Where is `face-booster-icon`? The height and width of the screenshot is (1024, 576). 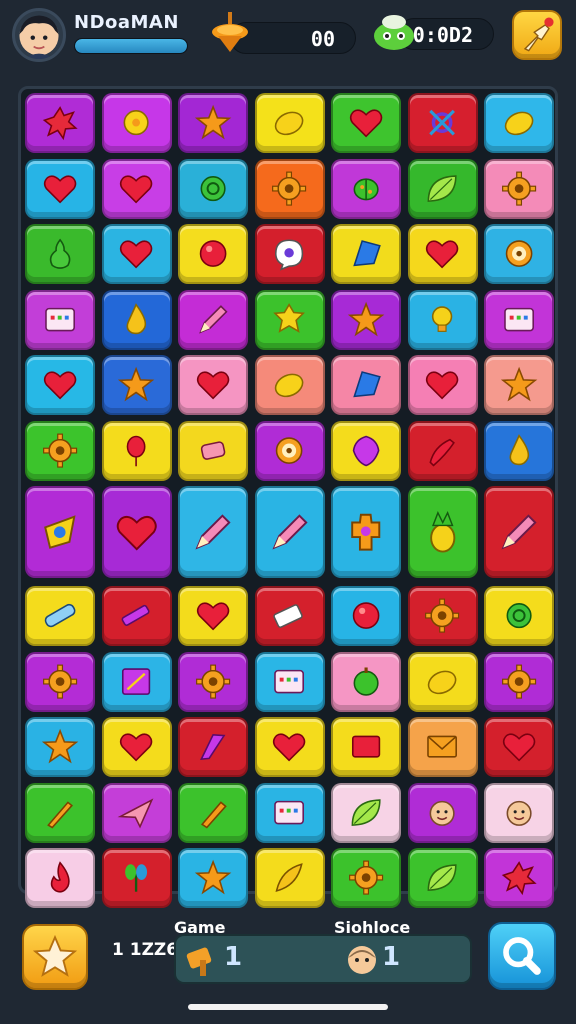 face-booster-icon is located at coordinates (362, 960).